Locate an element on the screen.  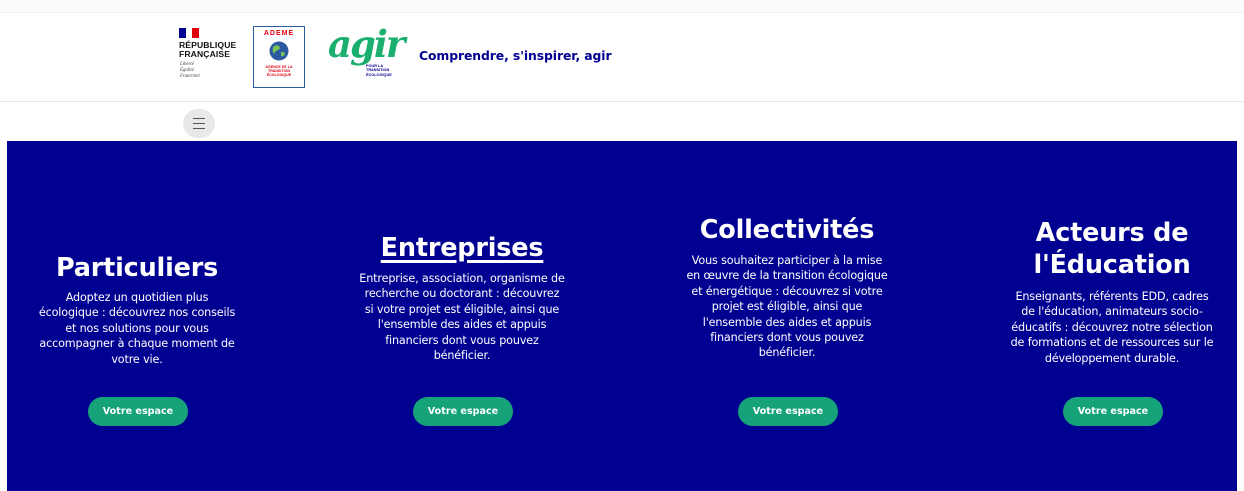
agir-wordmark: agir is located at coordinates (366, 44).